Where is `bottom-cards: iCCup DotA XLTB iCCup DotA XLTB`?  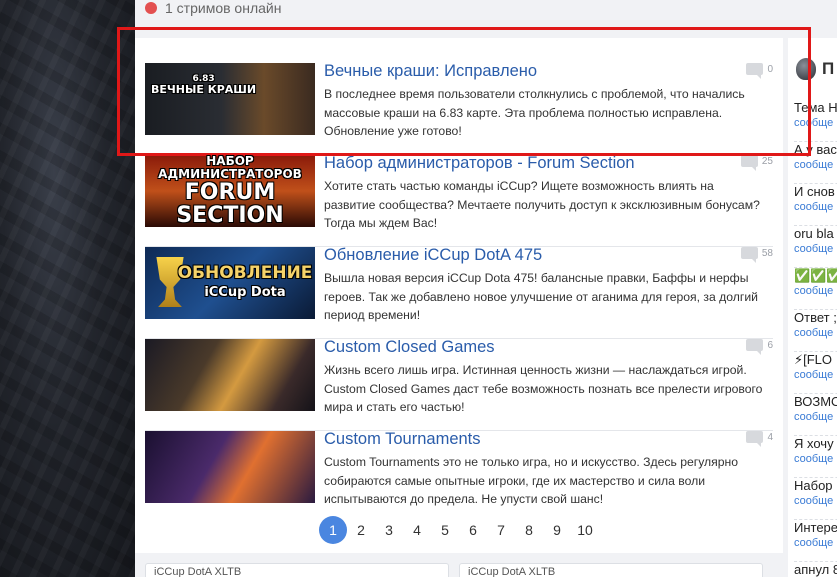
bottom-cards: iCCup DotA XLTB iCCup DotA XLTB is located at coordinates (459, 570).